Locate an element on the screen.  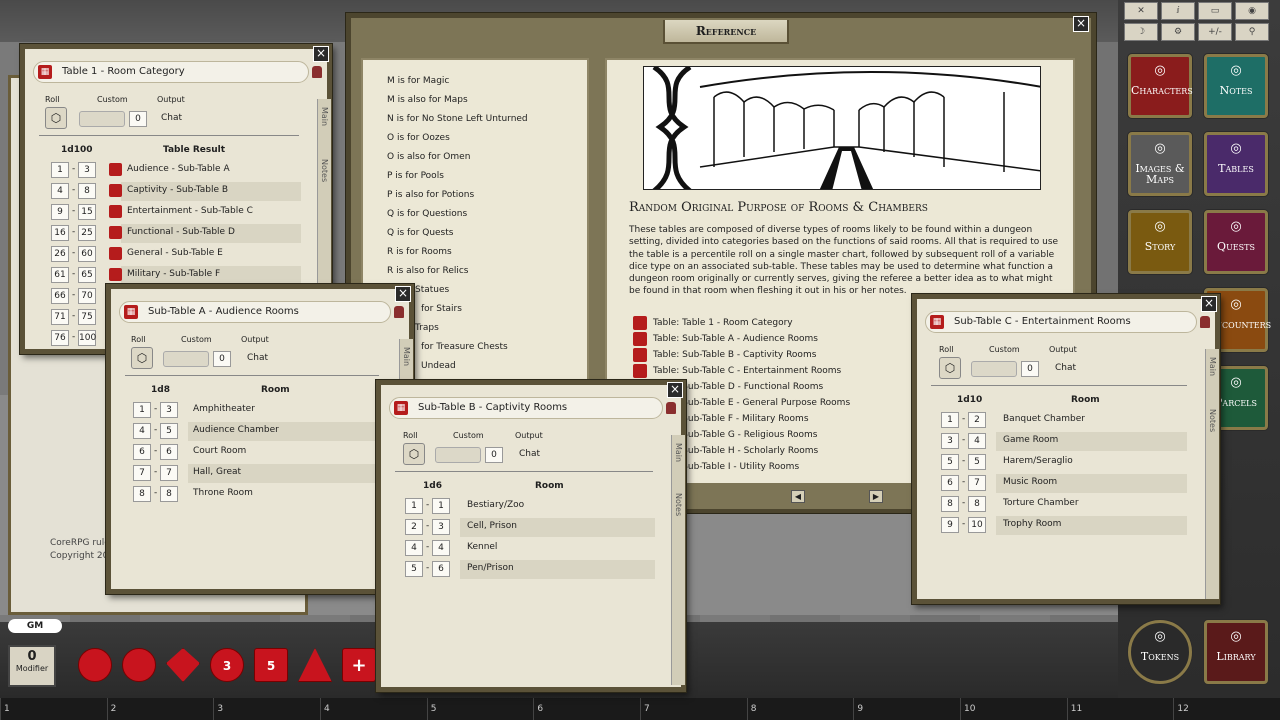
tokens-button: ◎ Tokens is located at coordinates (1160, 652).